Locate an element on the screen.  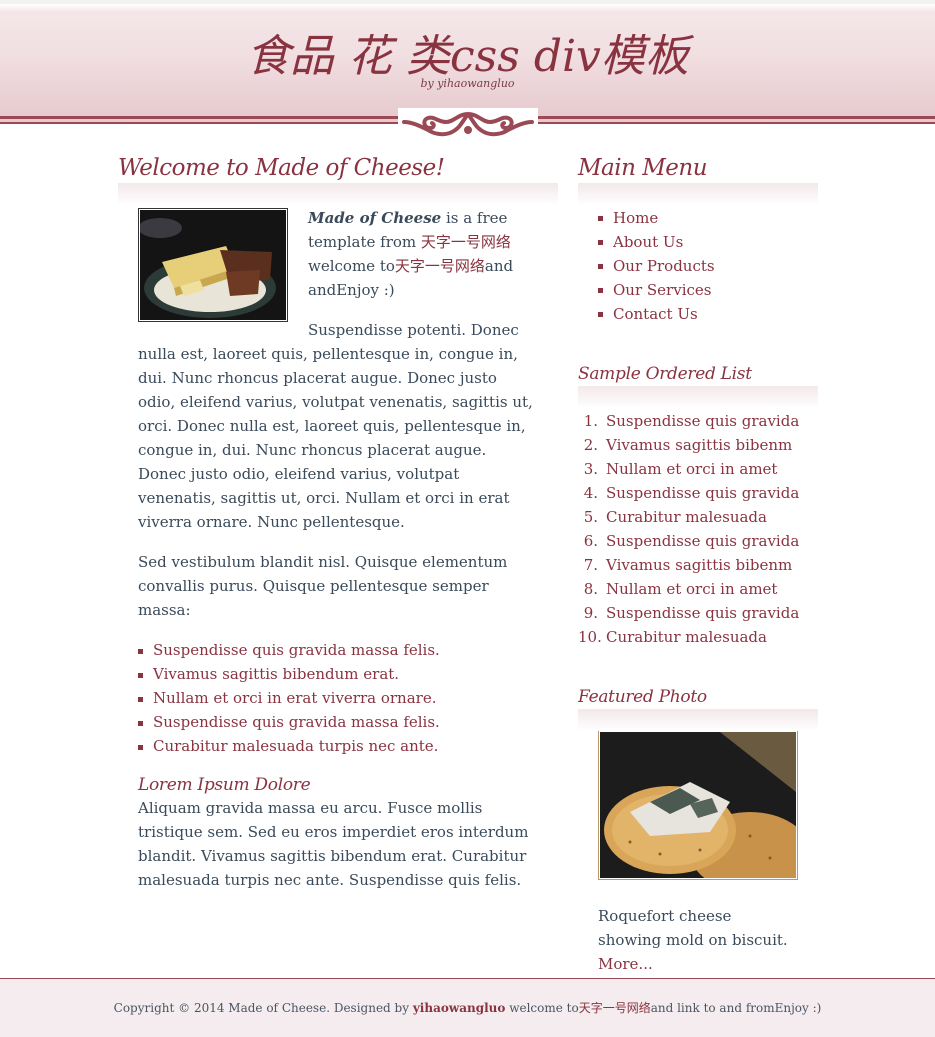
designer-link: yihaowangluo is located at coordinates (459, 1008).